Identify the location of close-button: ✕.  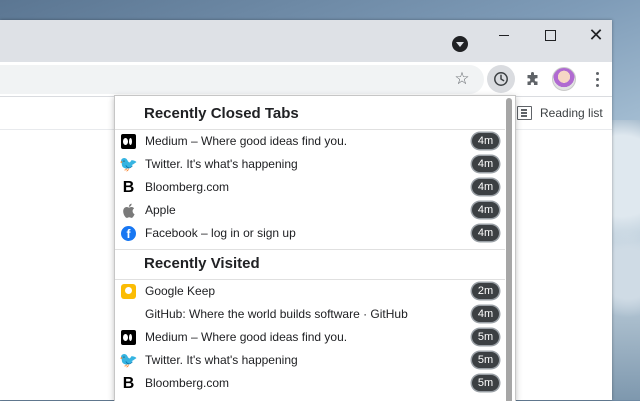
(596, 35).